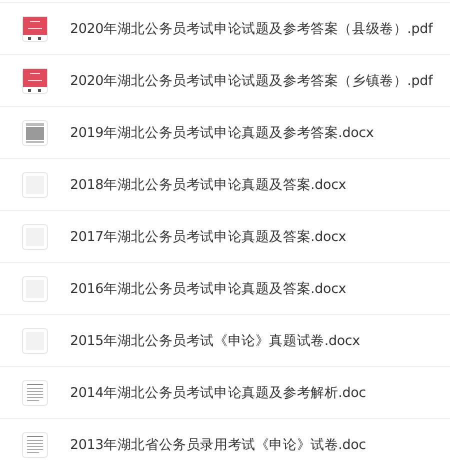  Describe the element at coordinates (222, 133) in the screenshot. I see `file-name: 2019年湖北公务员考试申论真题及参考答案.docx` at that location.